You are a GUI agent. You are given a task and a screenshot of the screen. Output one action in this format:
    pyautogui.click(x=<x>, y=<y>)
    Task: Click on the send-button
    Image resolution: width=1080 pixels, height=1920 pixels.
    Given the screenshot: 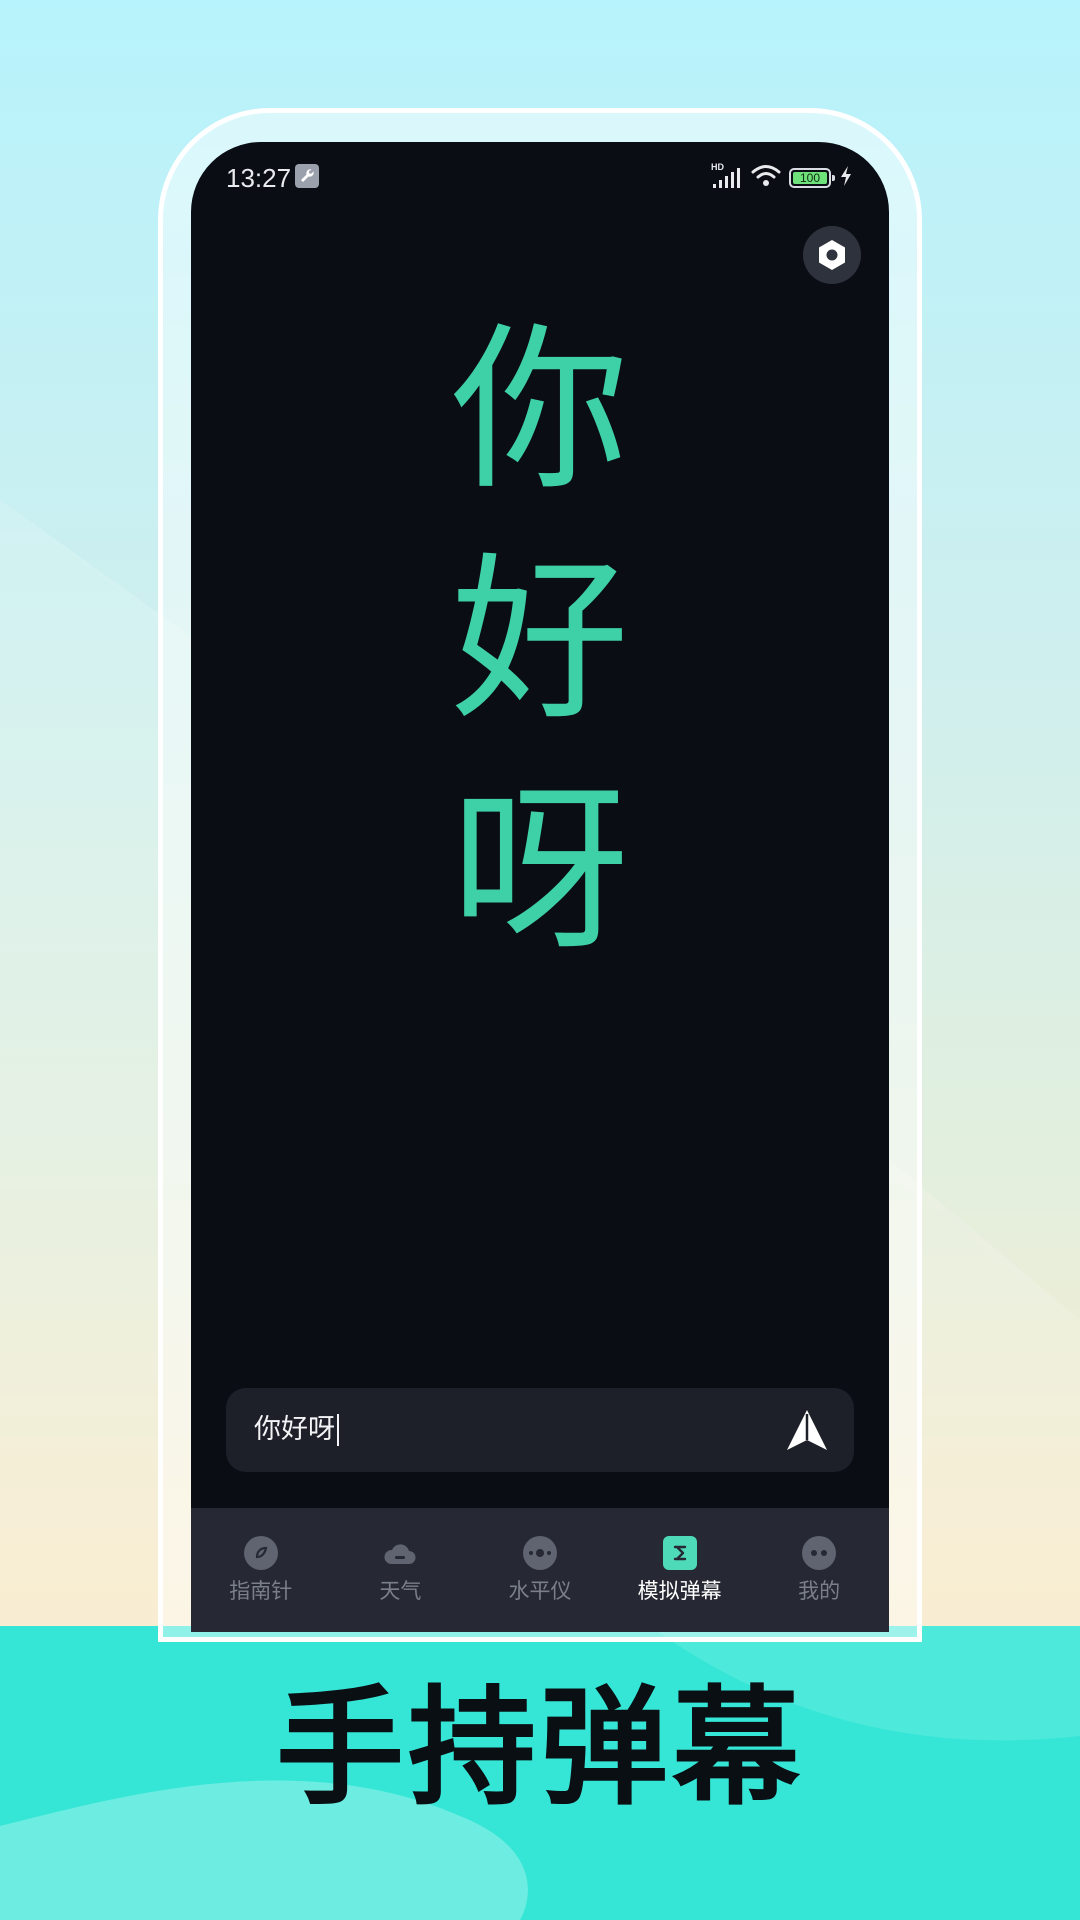 What is the action you would take?
    pyautogui.click(x=807, y=1431)
    